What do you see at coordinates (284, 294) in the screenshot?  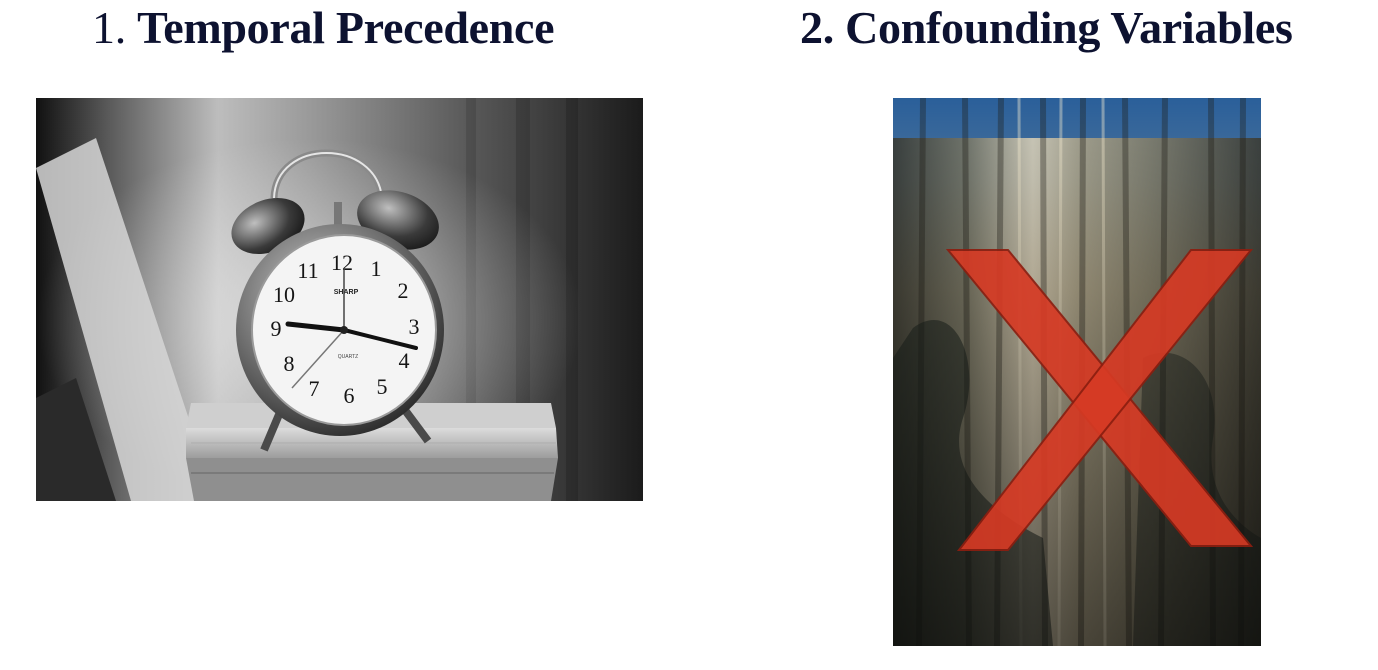 I see `numeral-10: 10` at bounding box center [284, 294].